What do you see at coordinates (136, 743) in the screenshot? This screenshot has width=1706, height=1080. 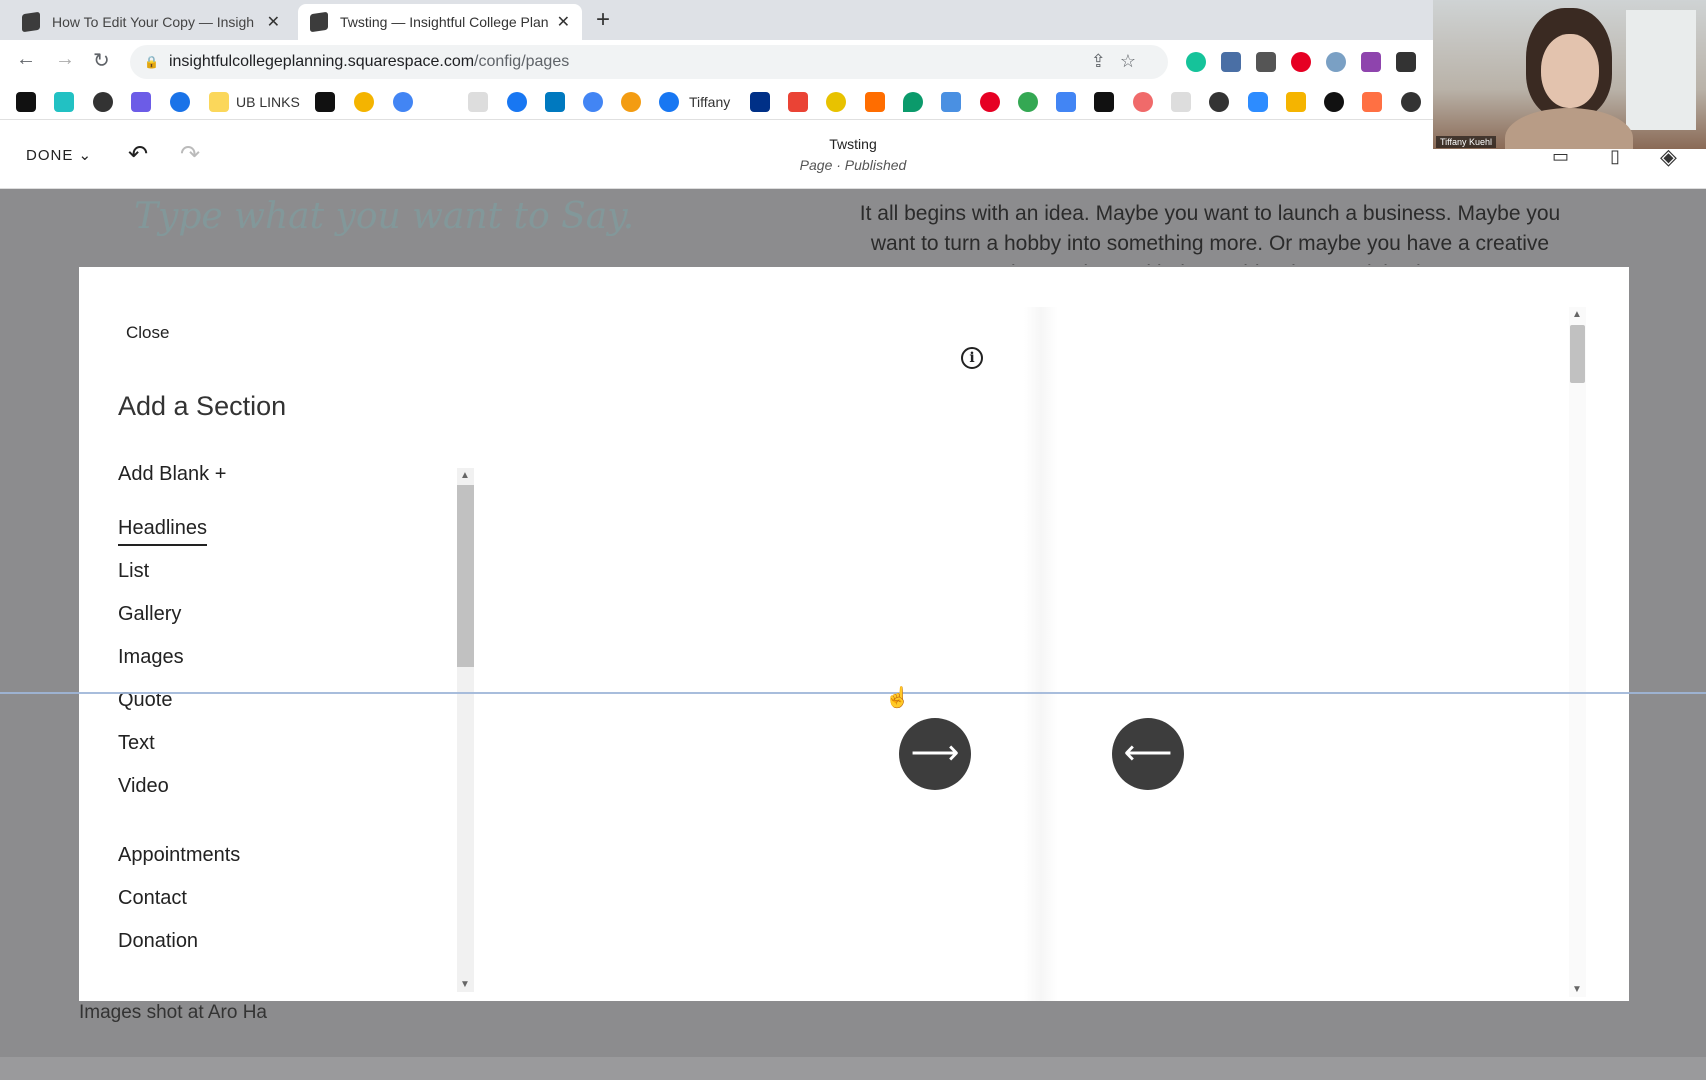 I see `category-text: Text` at bounding box center [136, 743].